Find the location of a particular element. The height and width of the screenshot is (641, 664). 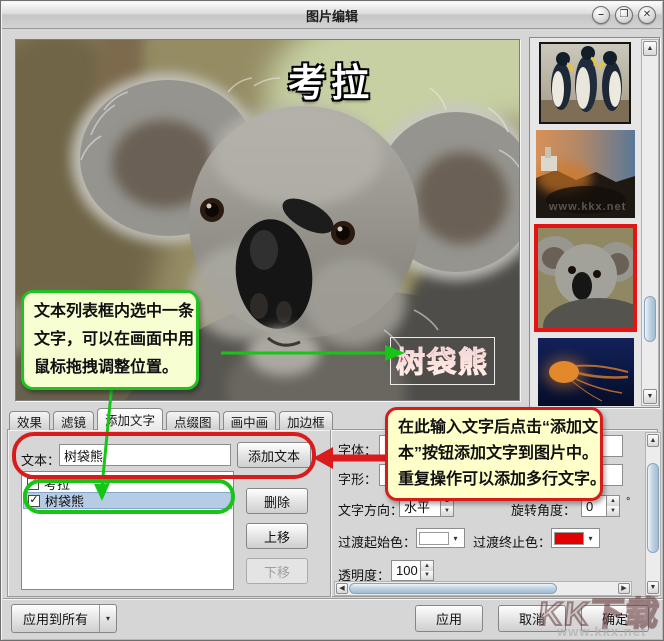

sidebar-scroll-thumb is located at coordinates (650, 319).